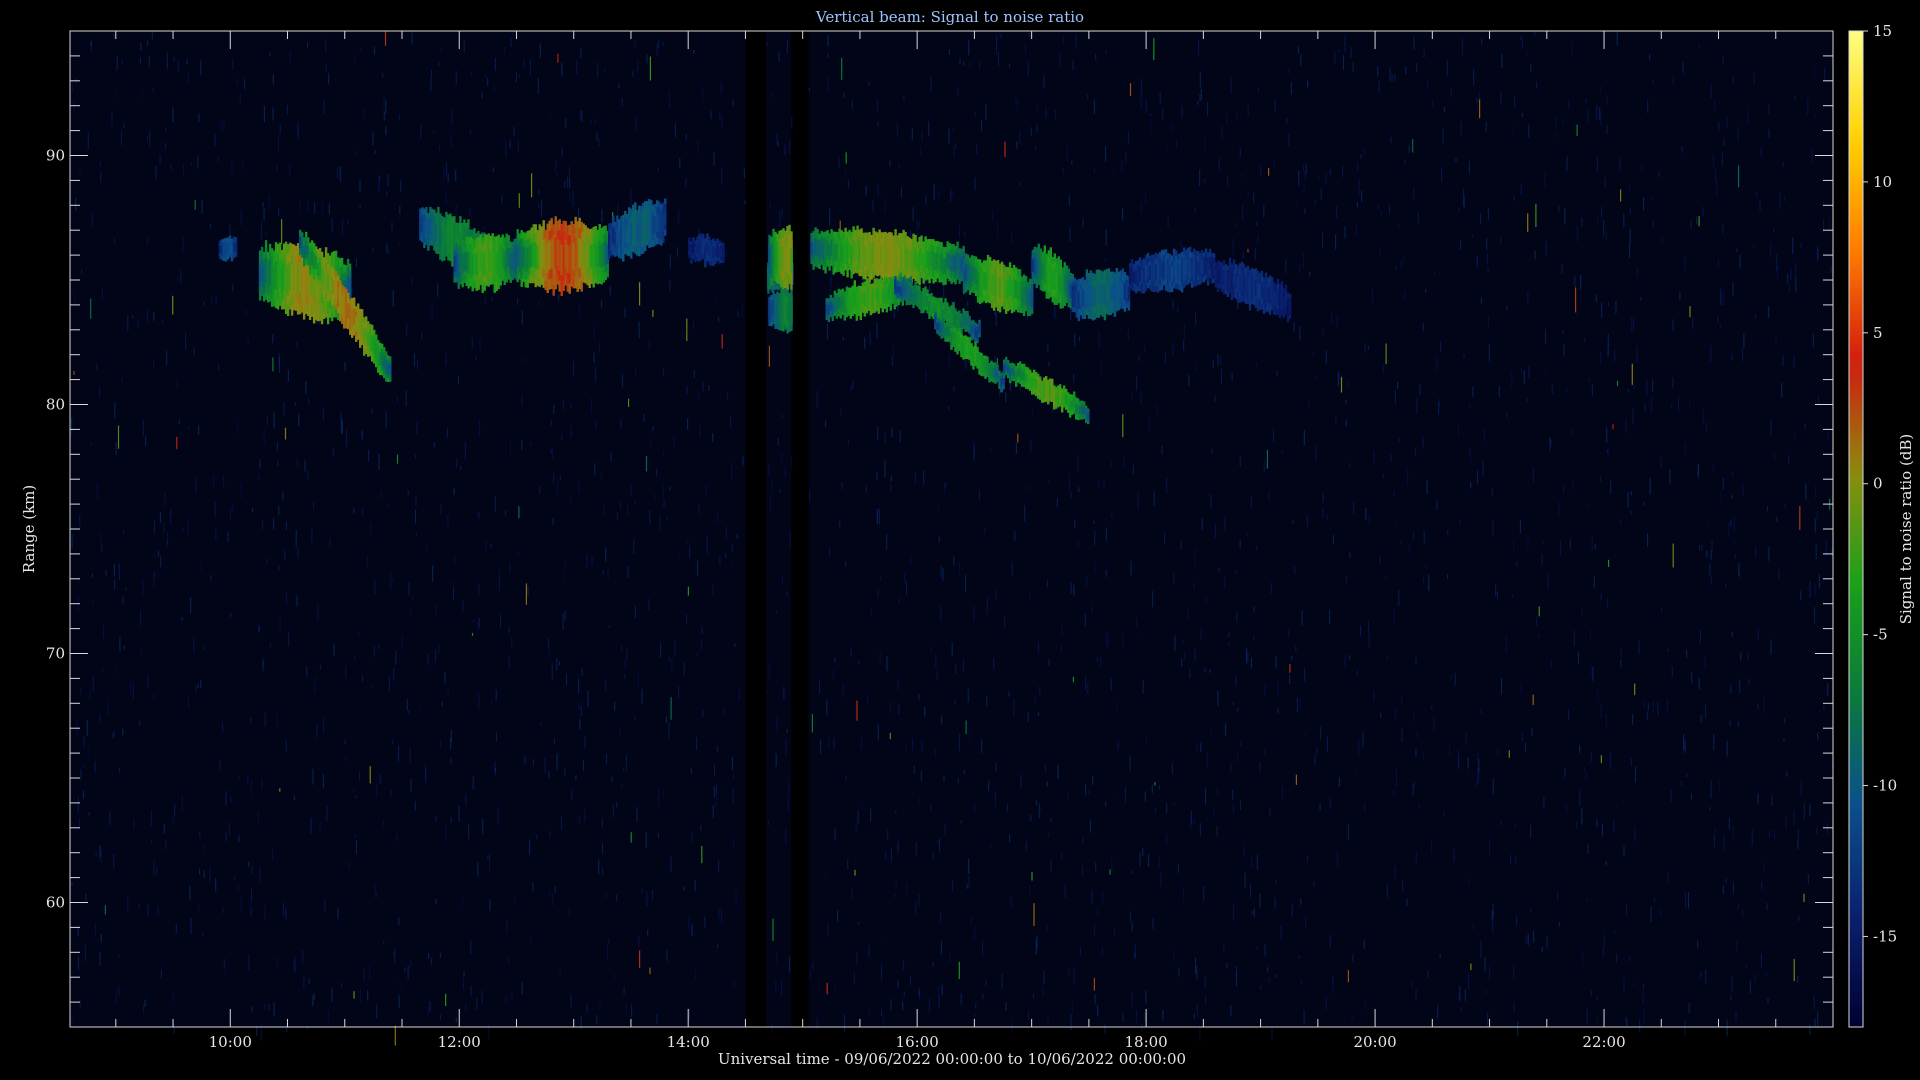 The height and width of the screenshot is (1080, 1920). What do you see at coordinates (55, 903) in the screenshot?
I see `y-tick-label: 60` at bounding box center [55, 903].